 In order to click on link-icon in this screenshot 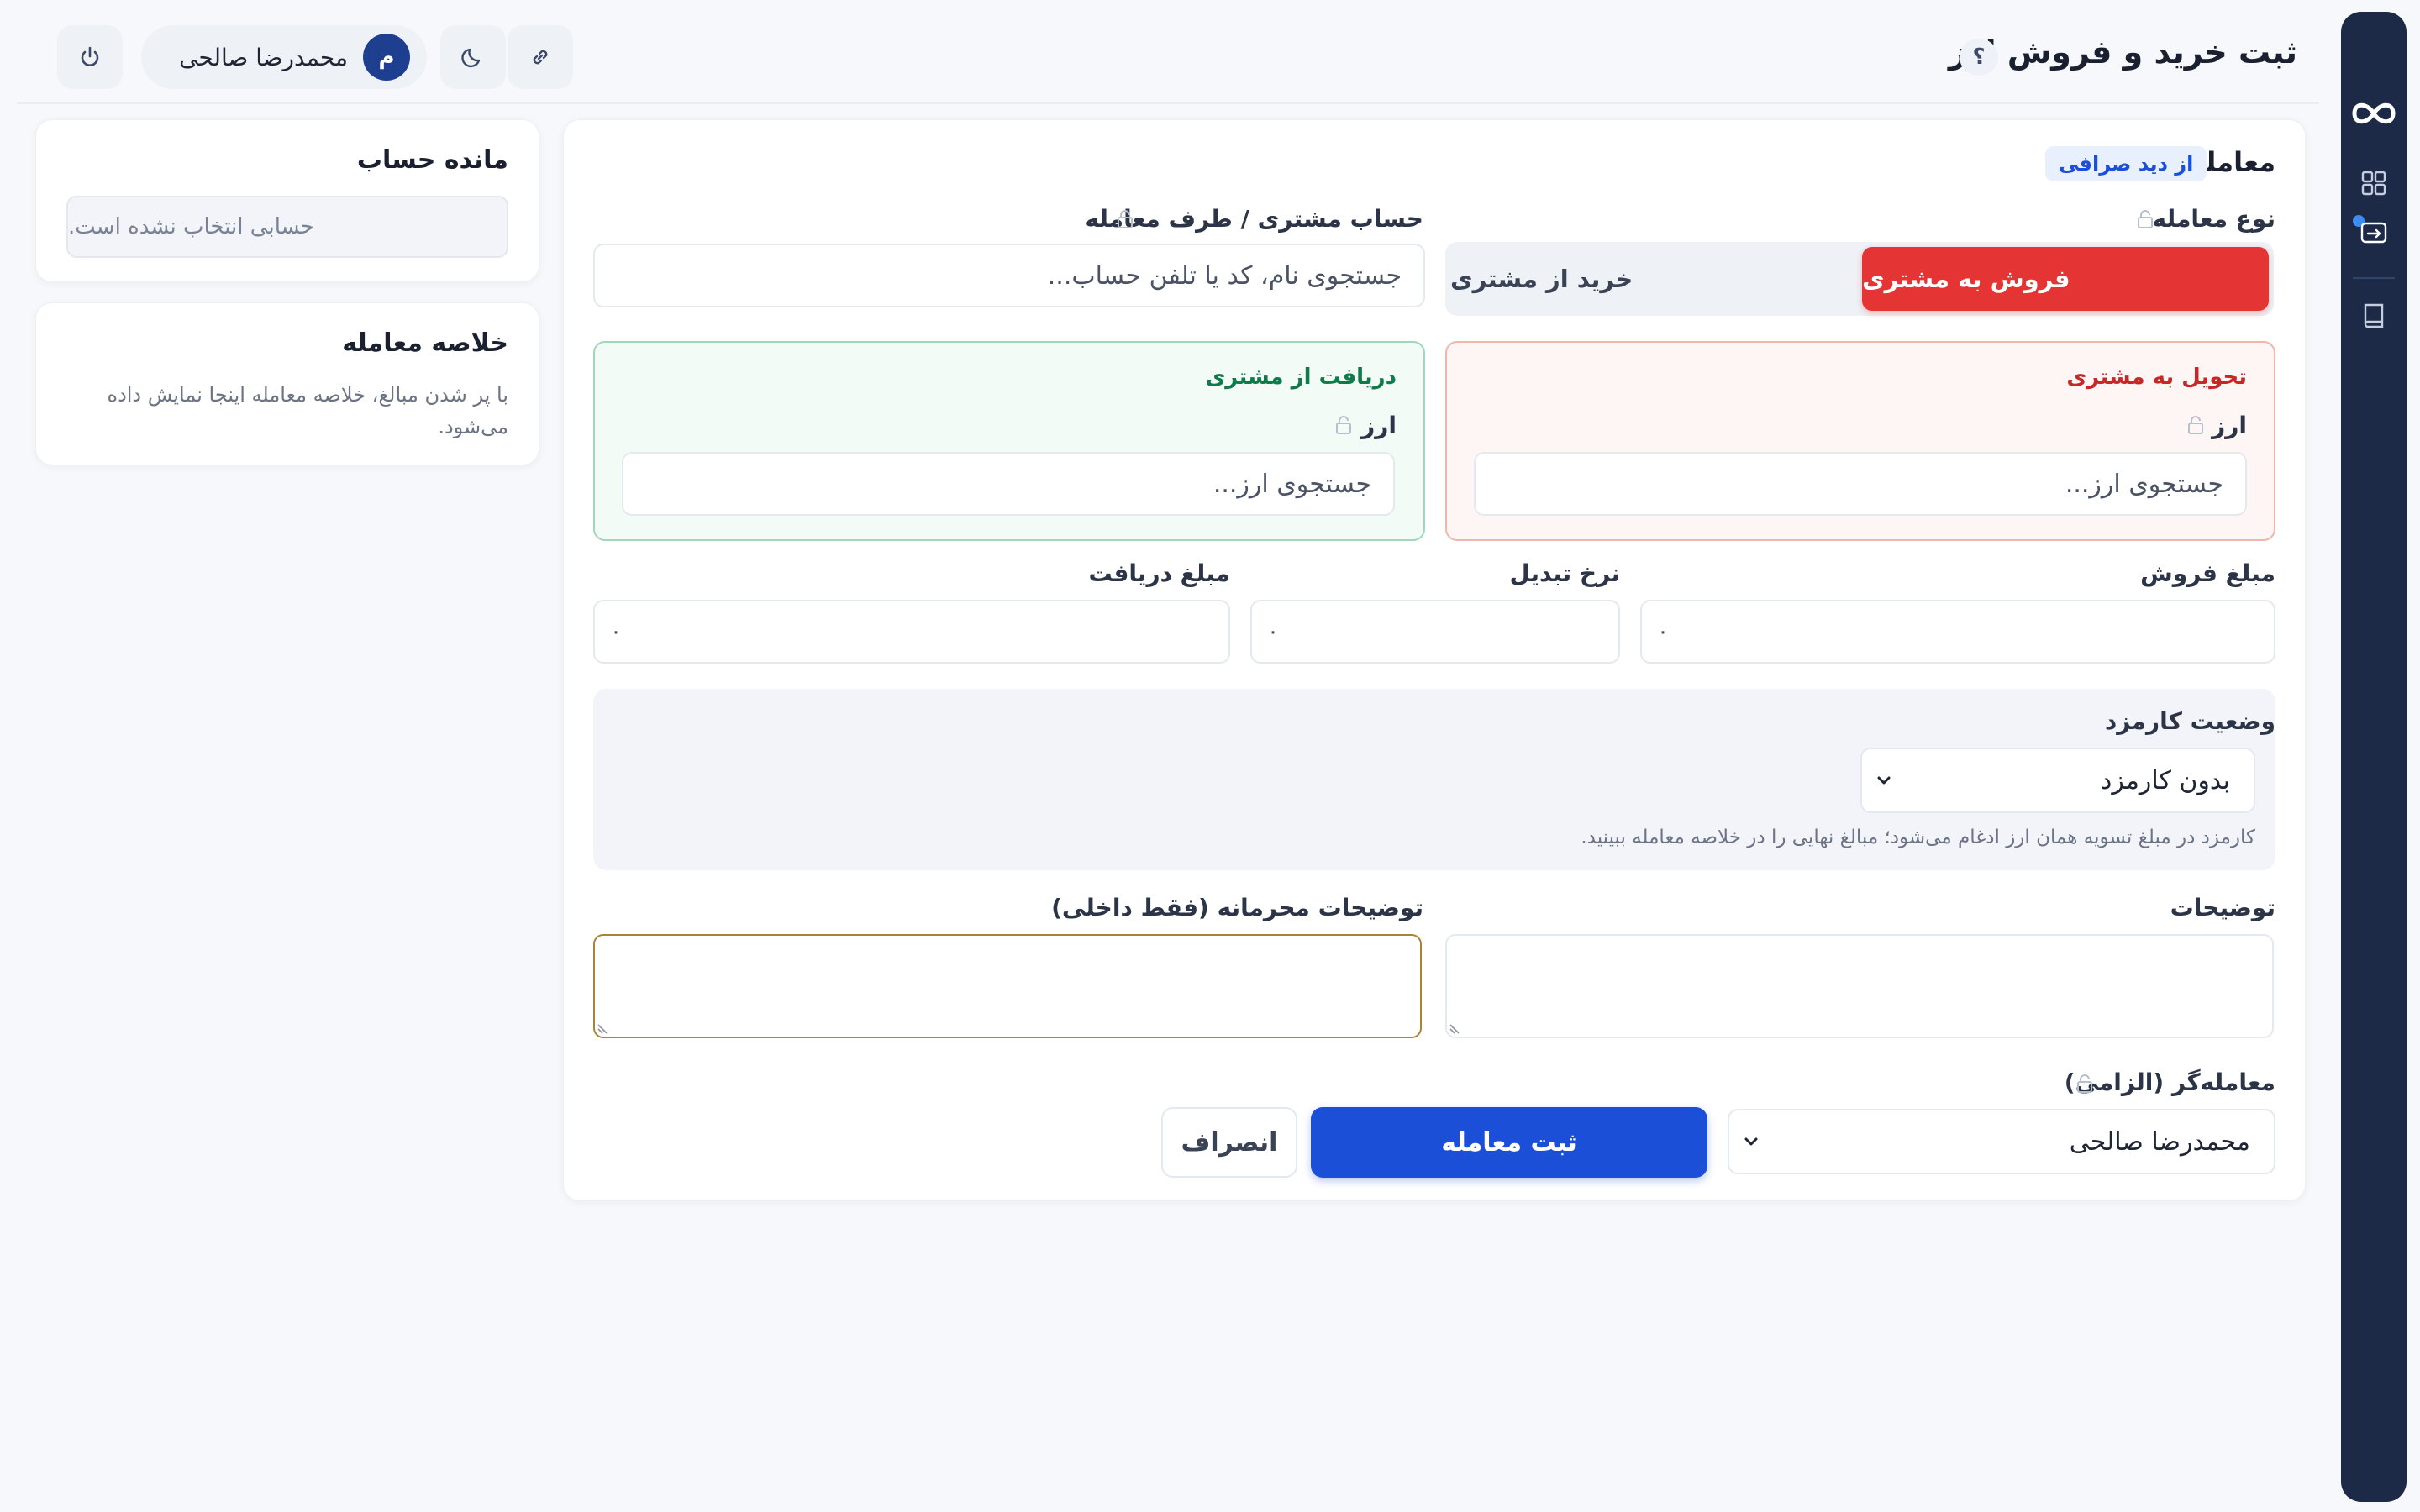, I will do `click(540, 57)`.